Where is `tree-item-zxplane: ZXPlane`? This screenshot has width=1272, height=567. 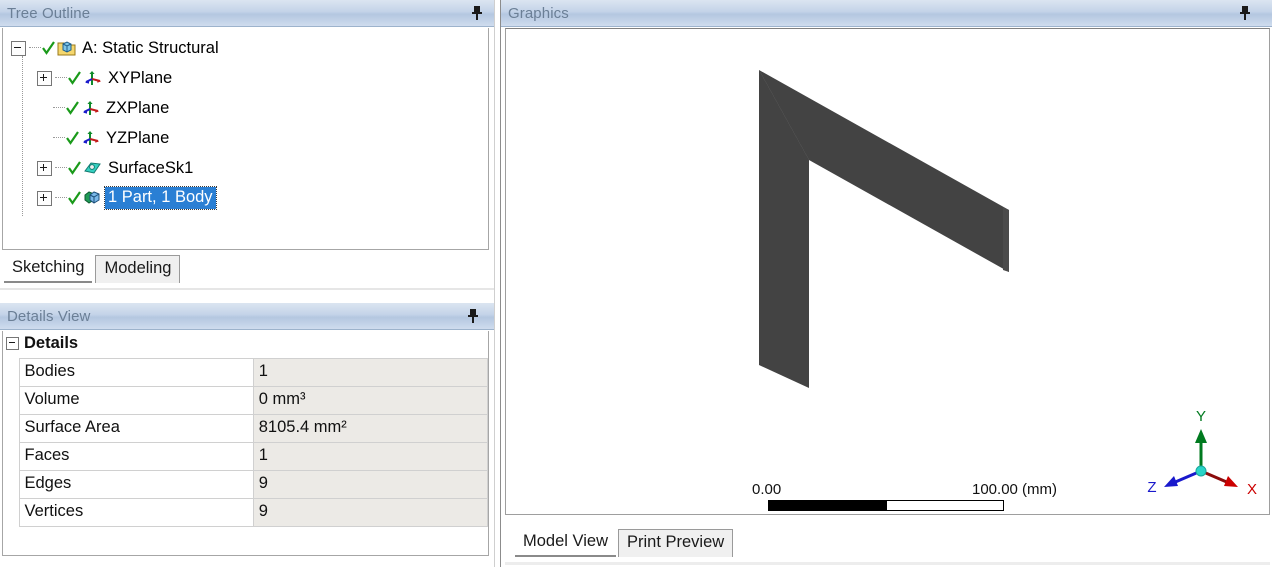 tree-item-zxplane: ZXPlane is located at coordinates (245, 108).